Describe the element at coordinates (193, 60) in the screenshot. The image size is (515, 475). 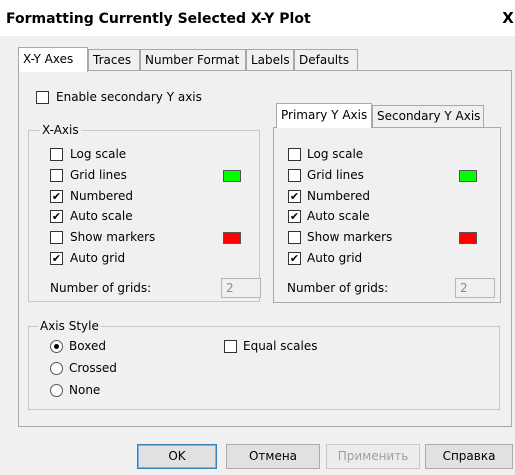
I see `tab-number-format: Number Format` at that location.